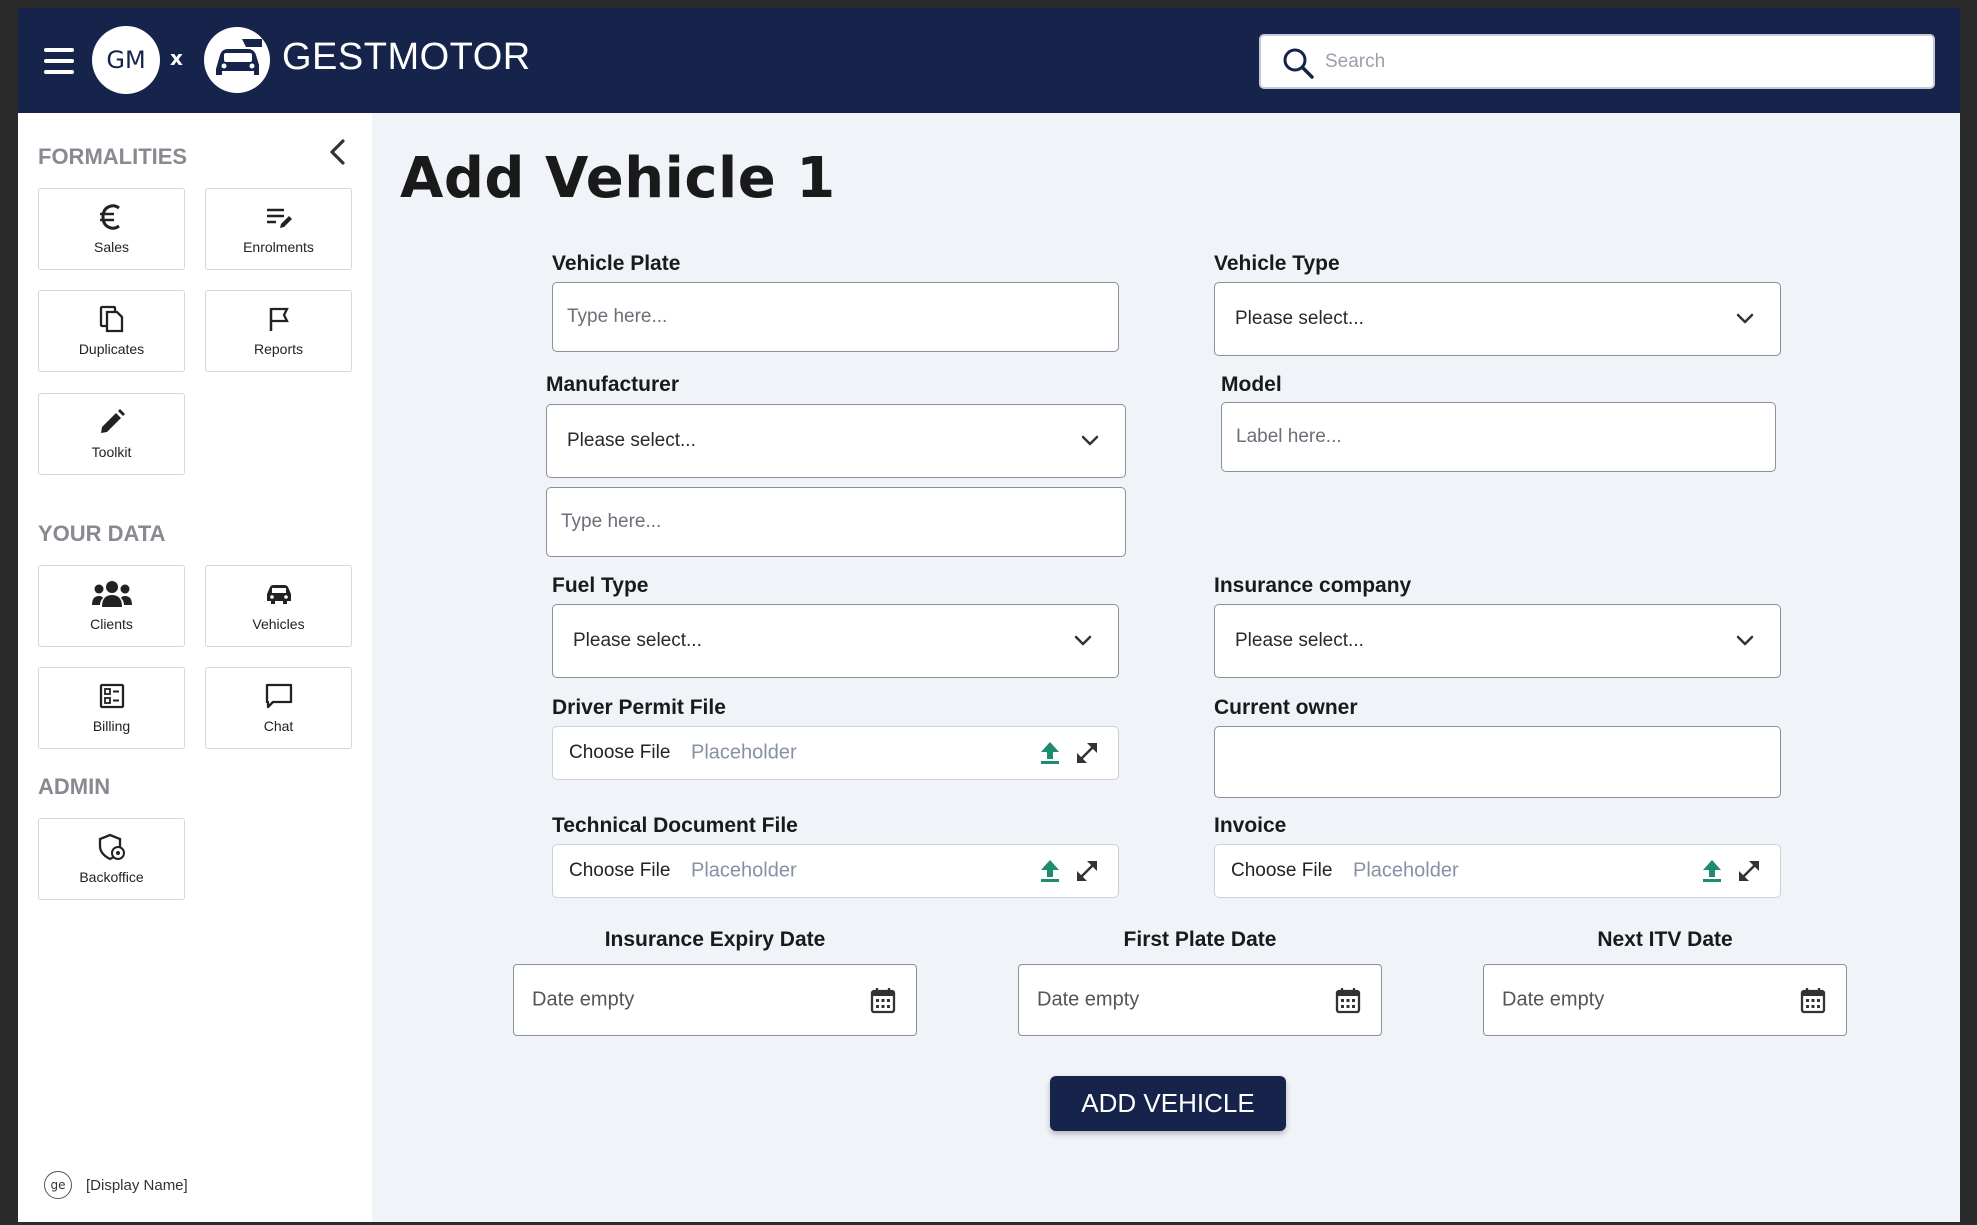 The height and width of the screenshot is (1225, 1977). I want to click on first-plate-date-picker: Date empty, so click(1200, 1000).